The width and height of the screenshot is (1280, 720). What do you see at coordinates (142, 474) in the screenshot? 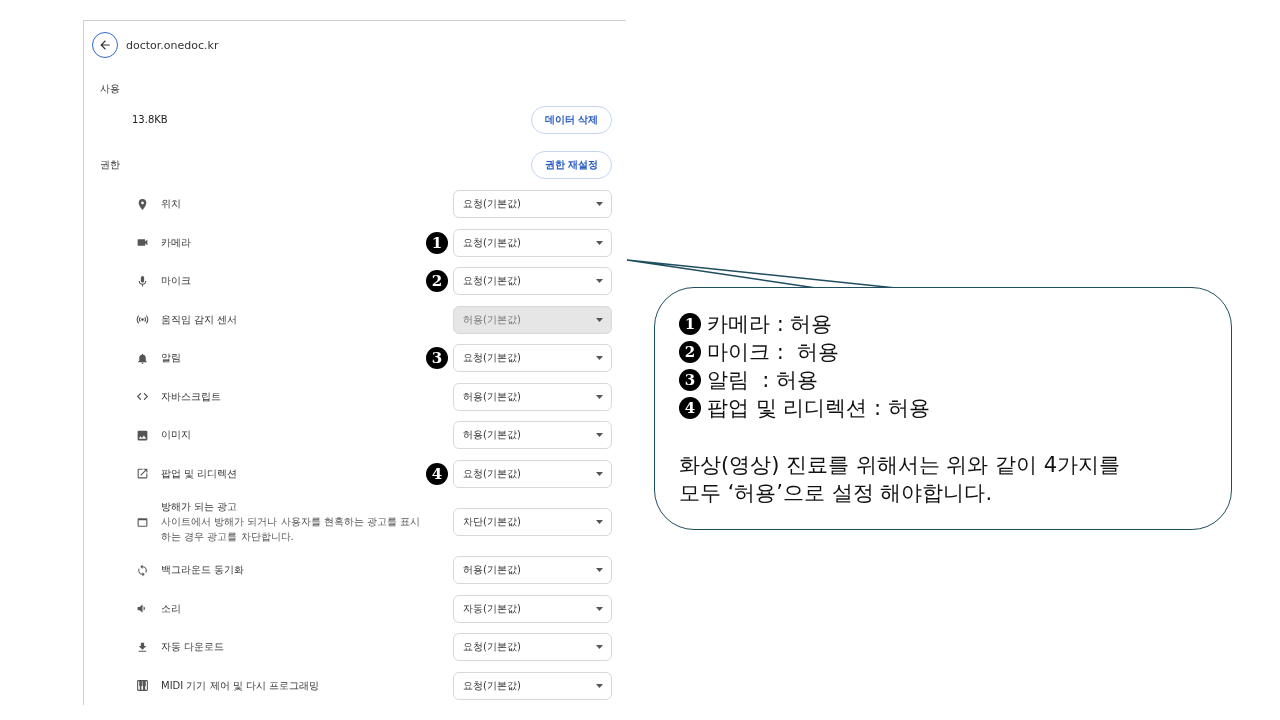
I see `external-link-icon` at bounding box center [142, 474].